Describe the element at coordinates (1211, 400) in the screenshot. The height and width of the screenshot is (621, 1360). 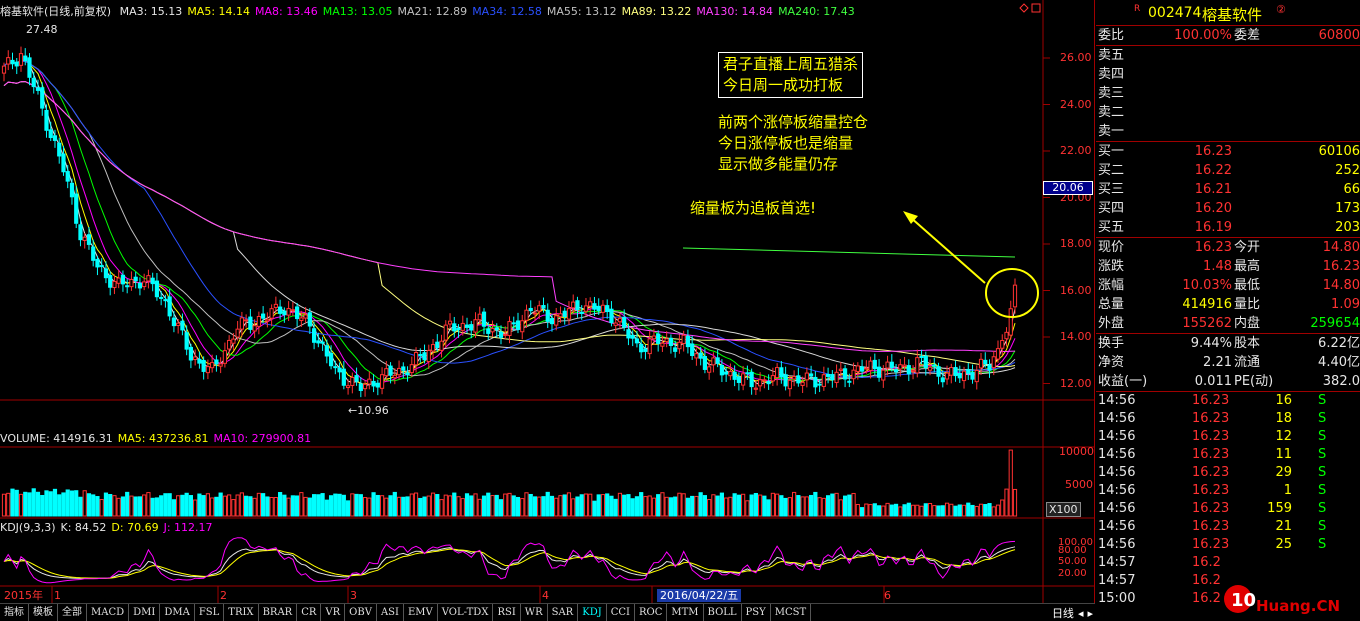
I see `tick-price: 16.23` at that location.